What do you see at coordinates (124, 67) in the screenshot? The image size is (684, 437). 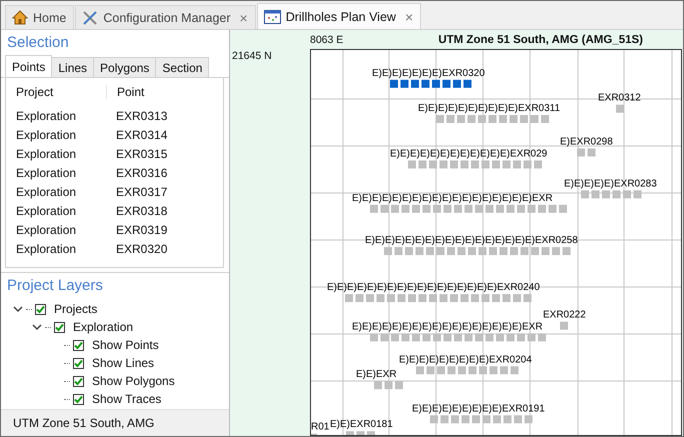 I see `selection-tab: Polygons` at bounding box center [124, 67].